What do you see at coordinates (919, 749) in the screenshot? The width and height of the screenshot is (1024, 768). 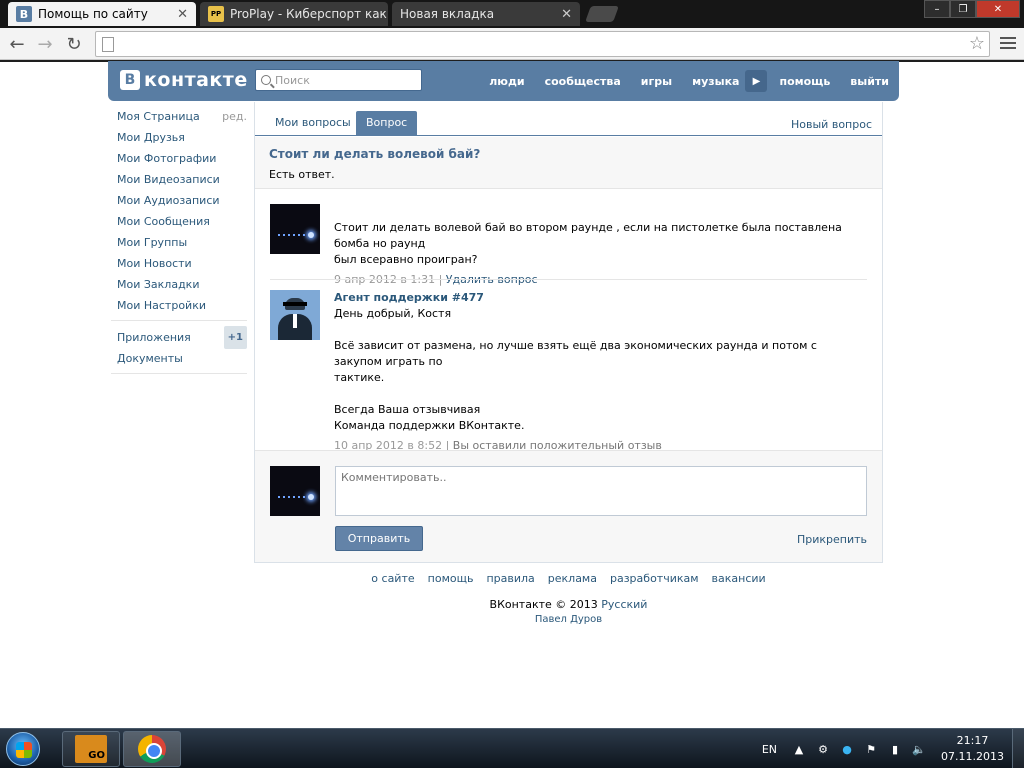 I see `volume-icon: 🔈` at bounding box center [919, 749].